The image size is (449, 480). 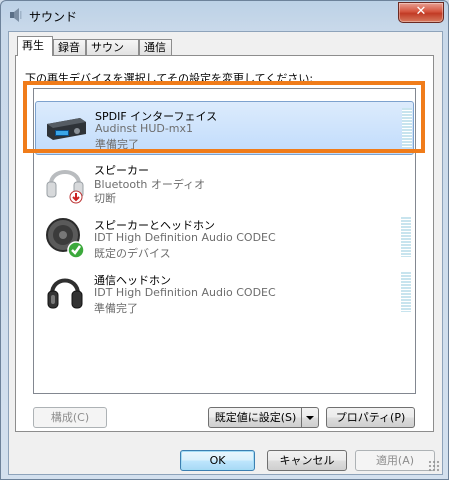 I want to click on set-default-button: 既定値に設定(S), so click(x=263, y=417).